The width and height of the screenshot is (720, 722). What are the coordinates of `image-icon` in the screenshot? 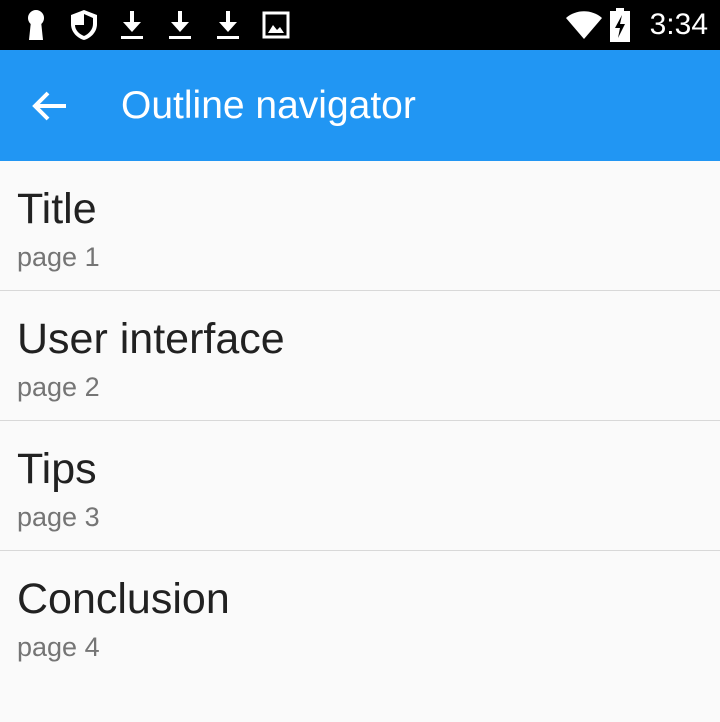 It's located at (276, 25).